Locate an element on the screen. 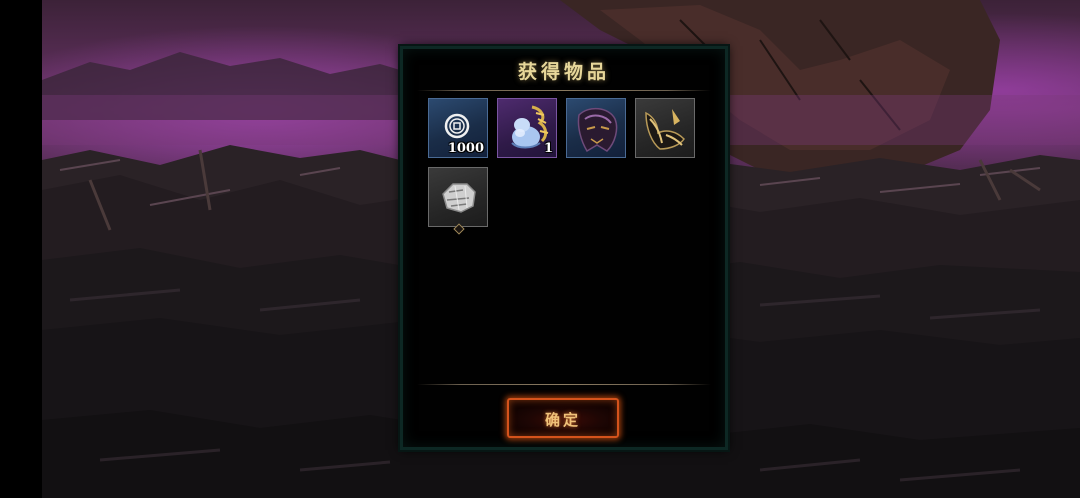 The height and width of the screenshot is (498, 1080). confirm-button: 确定 is located at coordinates (563, 418).